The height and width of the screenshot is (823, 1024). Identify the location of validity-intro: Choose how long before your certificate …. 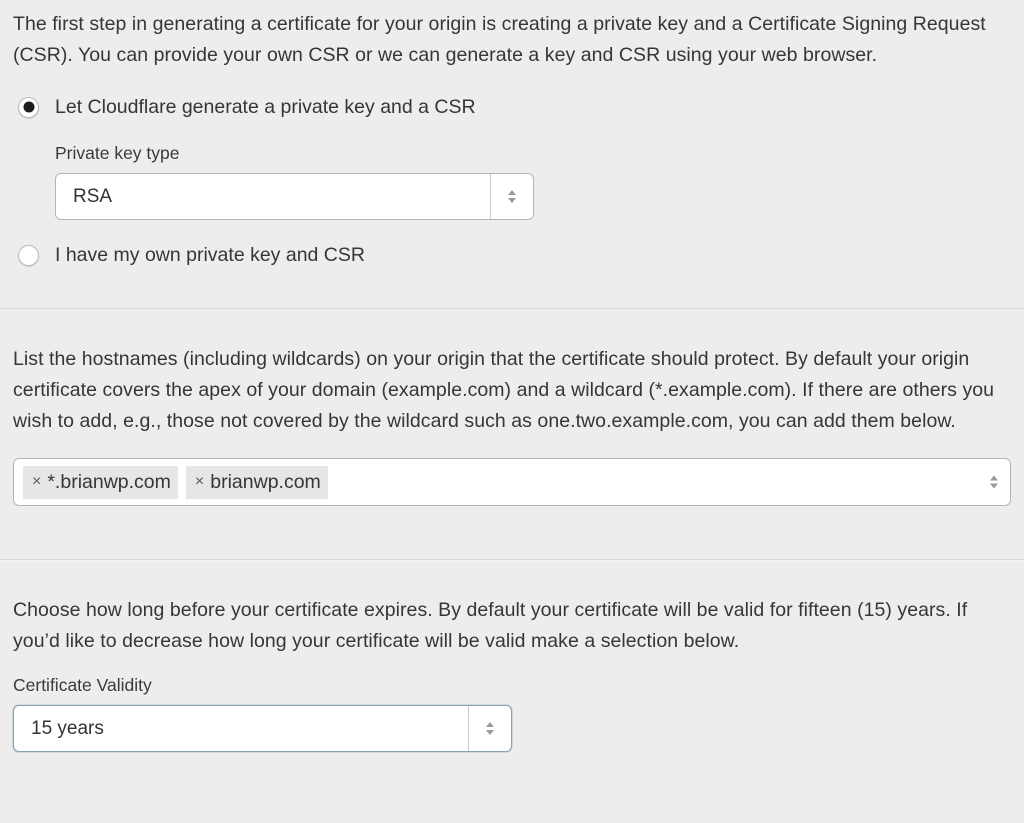
(490, 625).